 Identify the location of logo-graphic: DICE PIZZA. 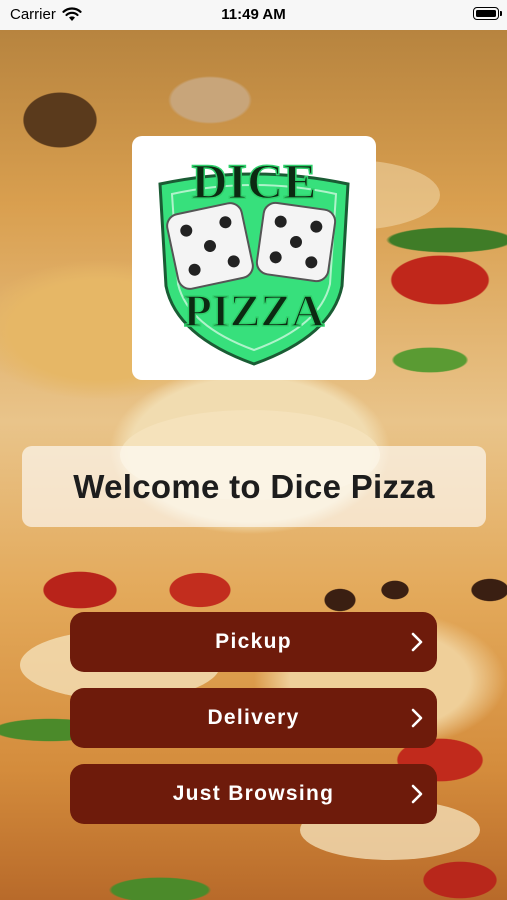
(254, 259).